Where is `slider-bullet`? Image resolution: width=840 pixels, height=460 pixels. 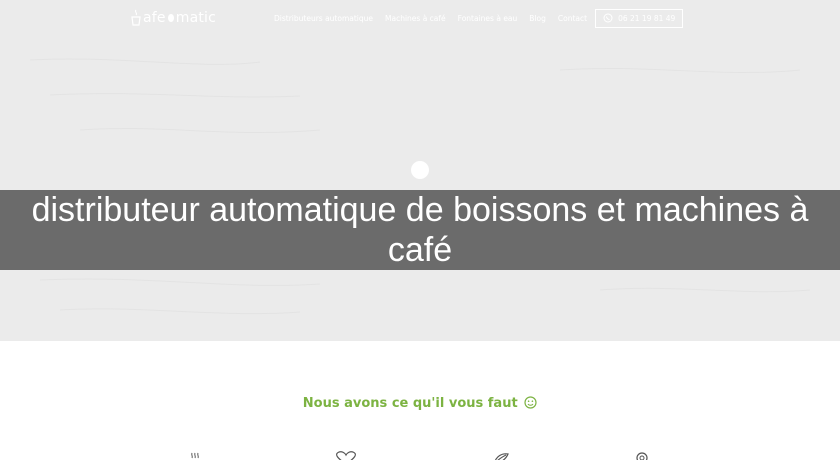
slider-bullet is located at coordinates (420, 170).